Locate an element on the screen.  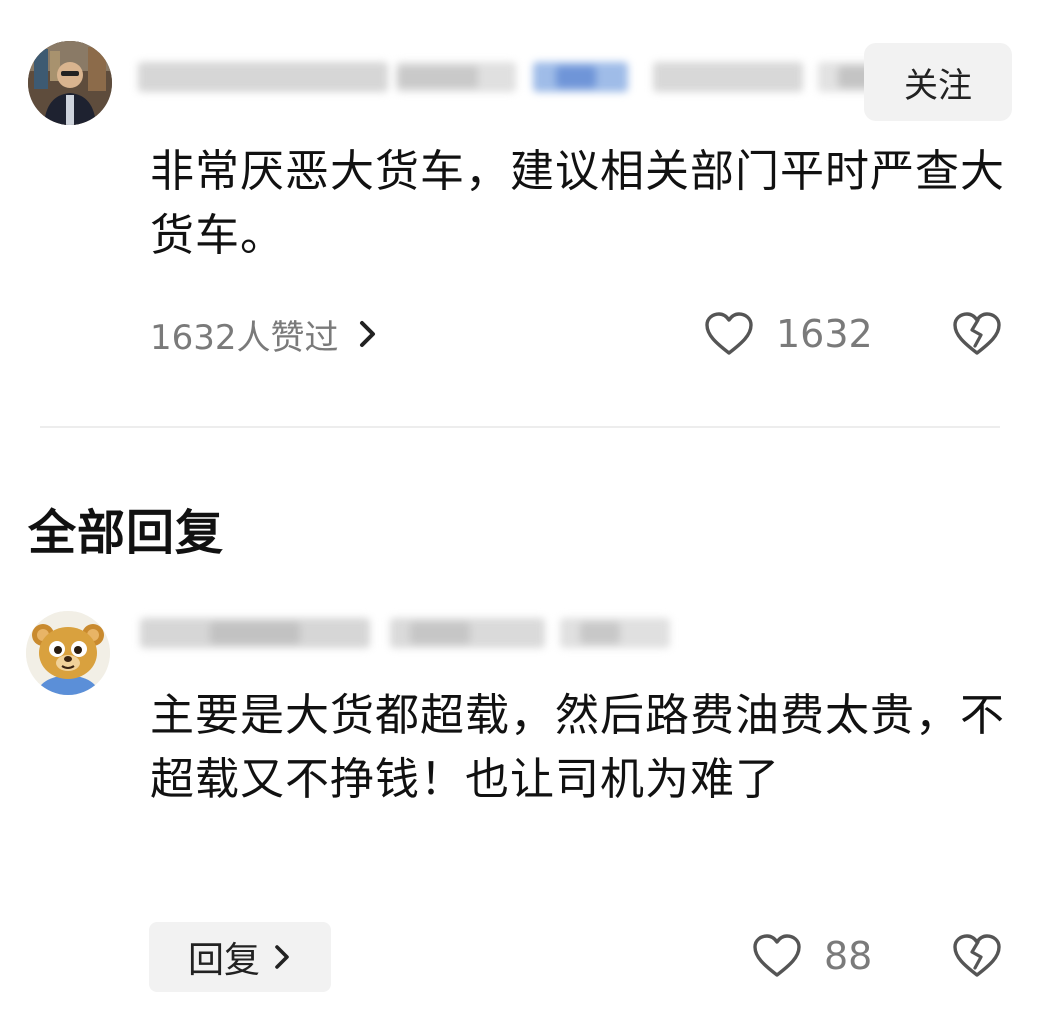
commenter-username-blurred is located at coordinates (528, 77).